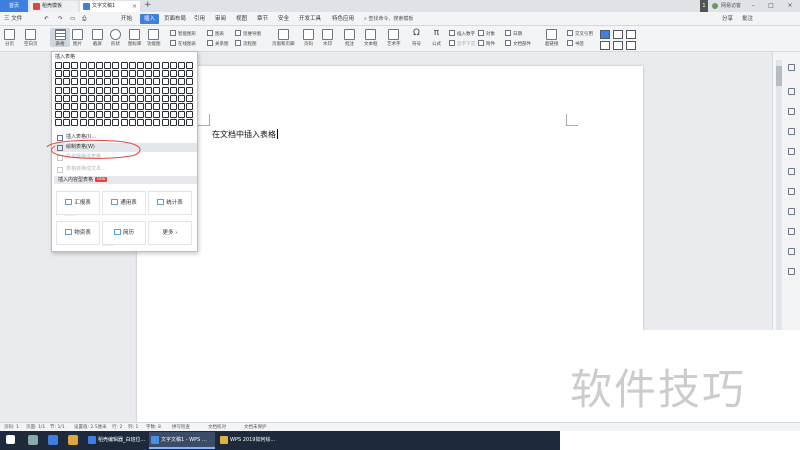  I want to click on menu-references: 引用, so click(199, 19).